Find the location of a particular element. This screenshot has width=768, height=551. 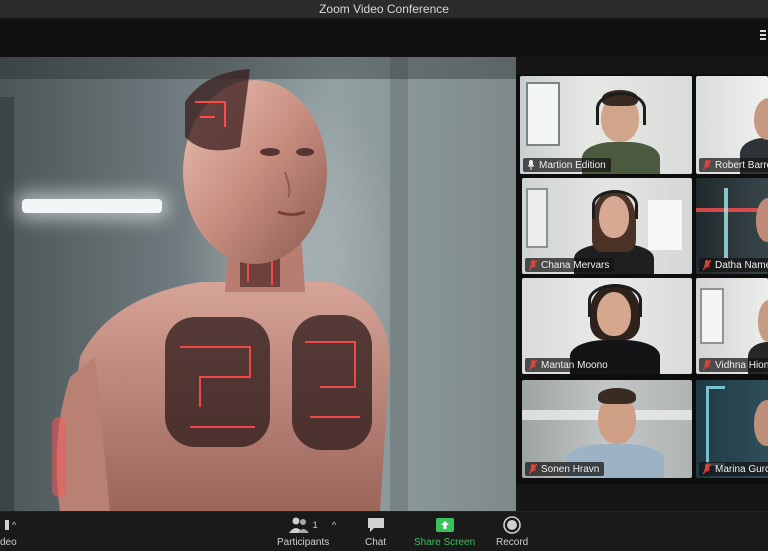

participant-name: Datha Name is located at coordinates (741, 265).